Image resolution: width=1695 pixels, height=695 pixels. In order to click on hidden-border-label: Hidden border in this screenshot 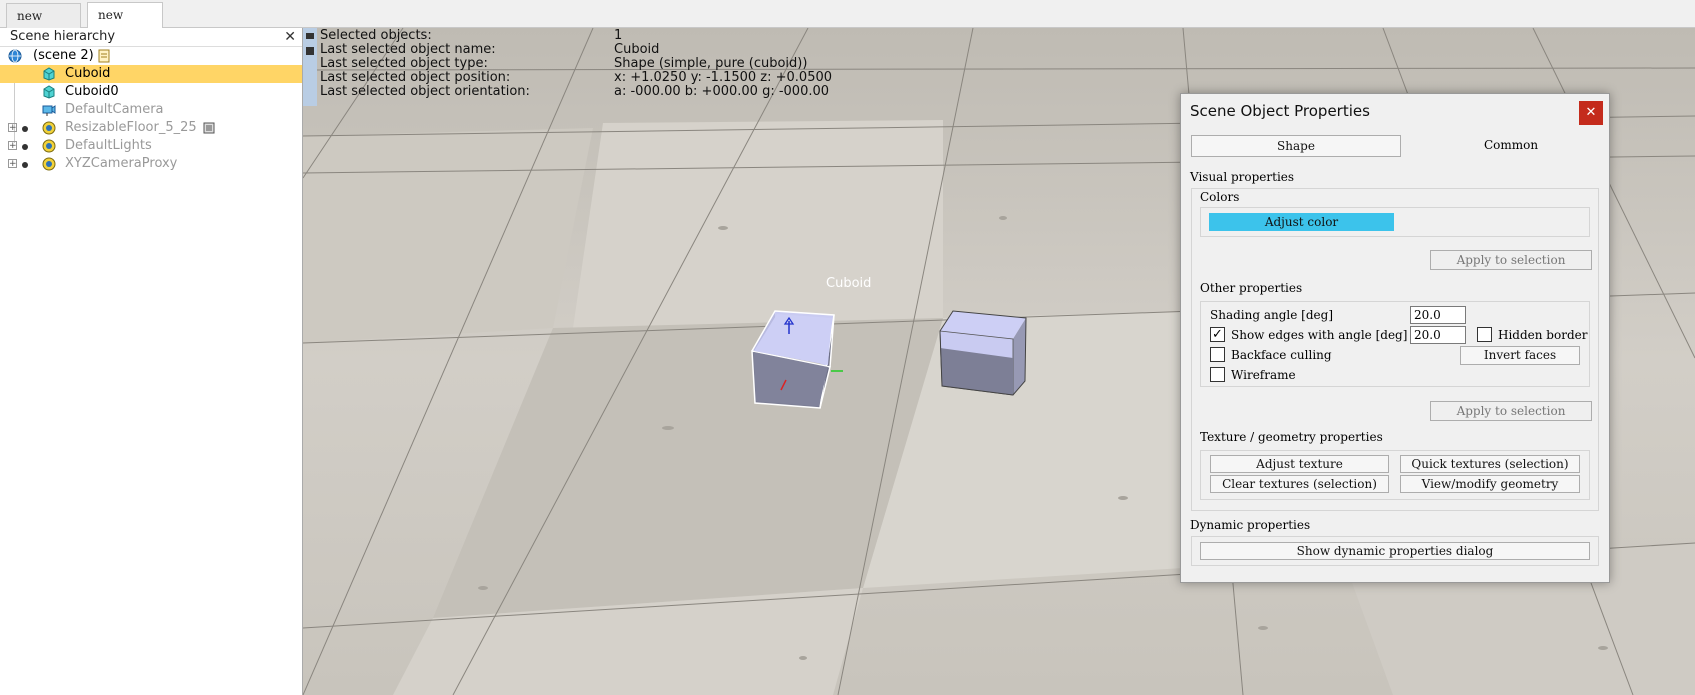, I will do `click(1543, 335)`.